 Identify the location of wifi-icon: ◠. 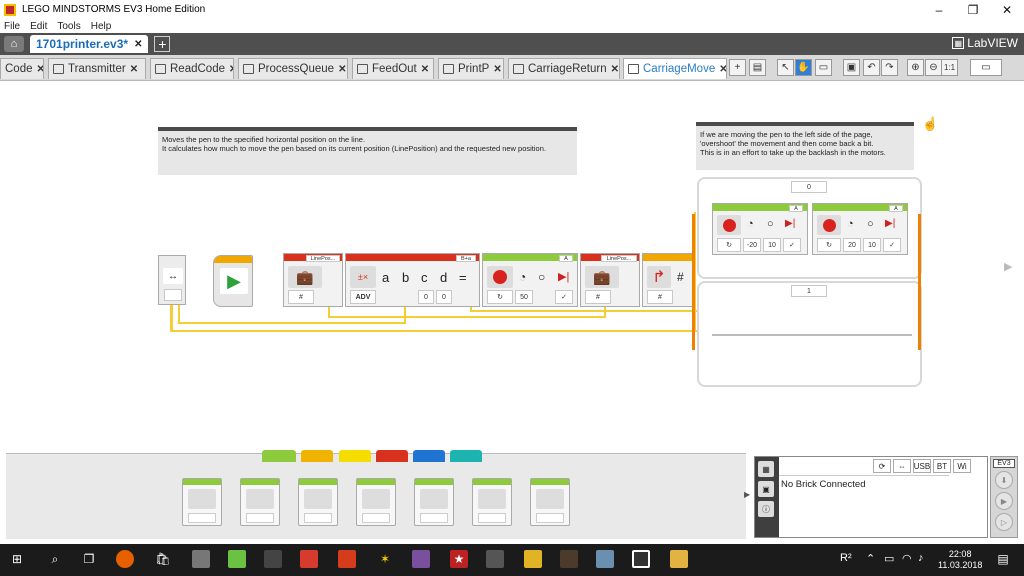
(907, 558).